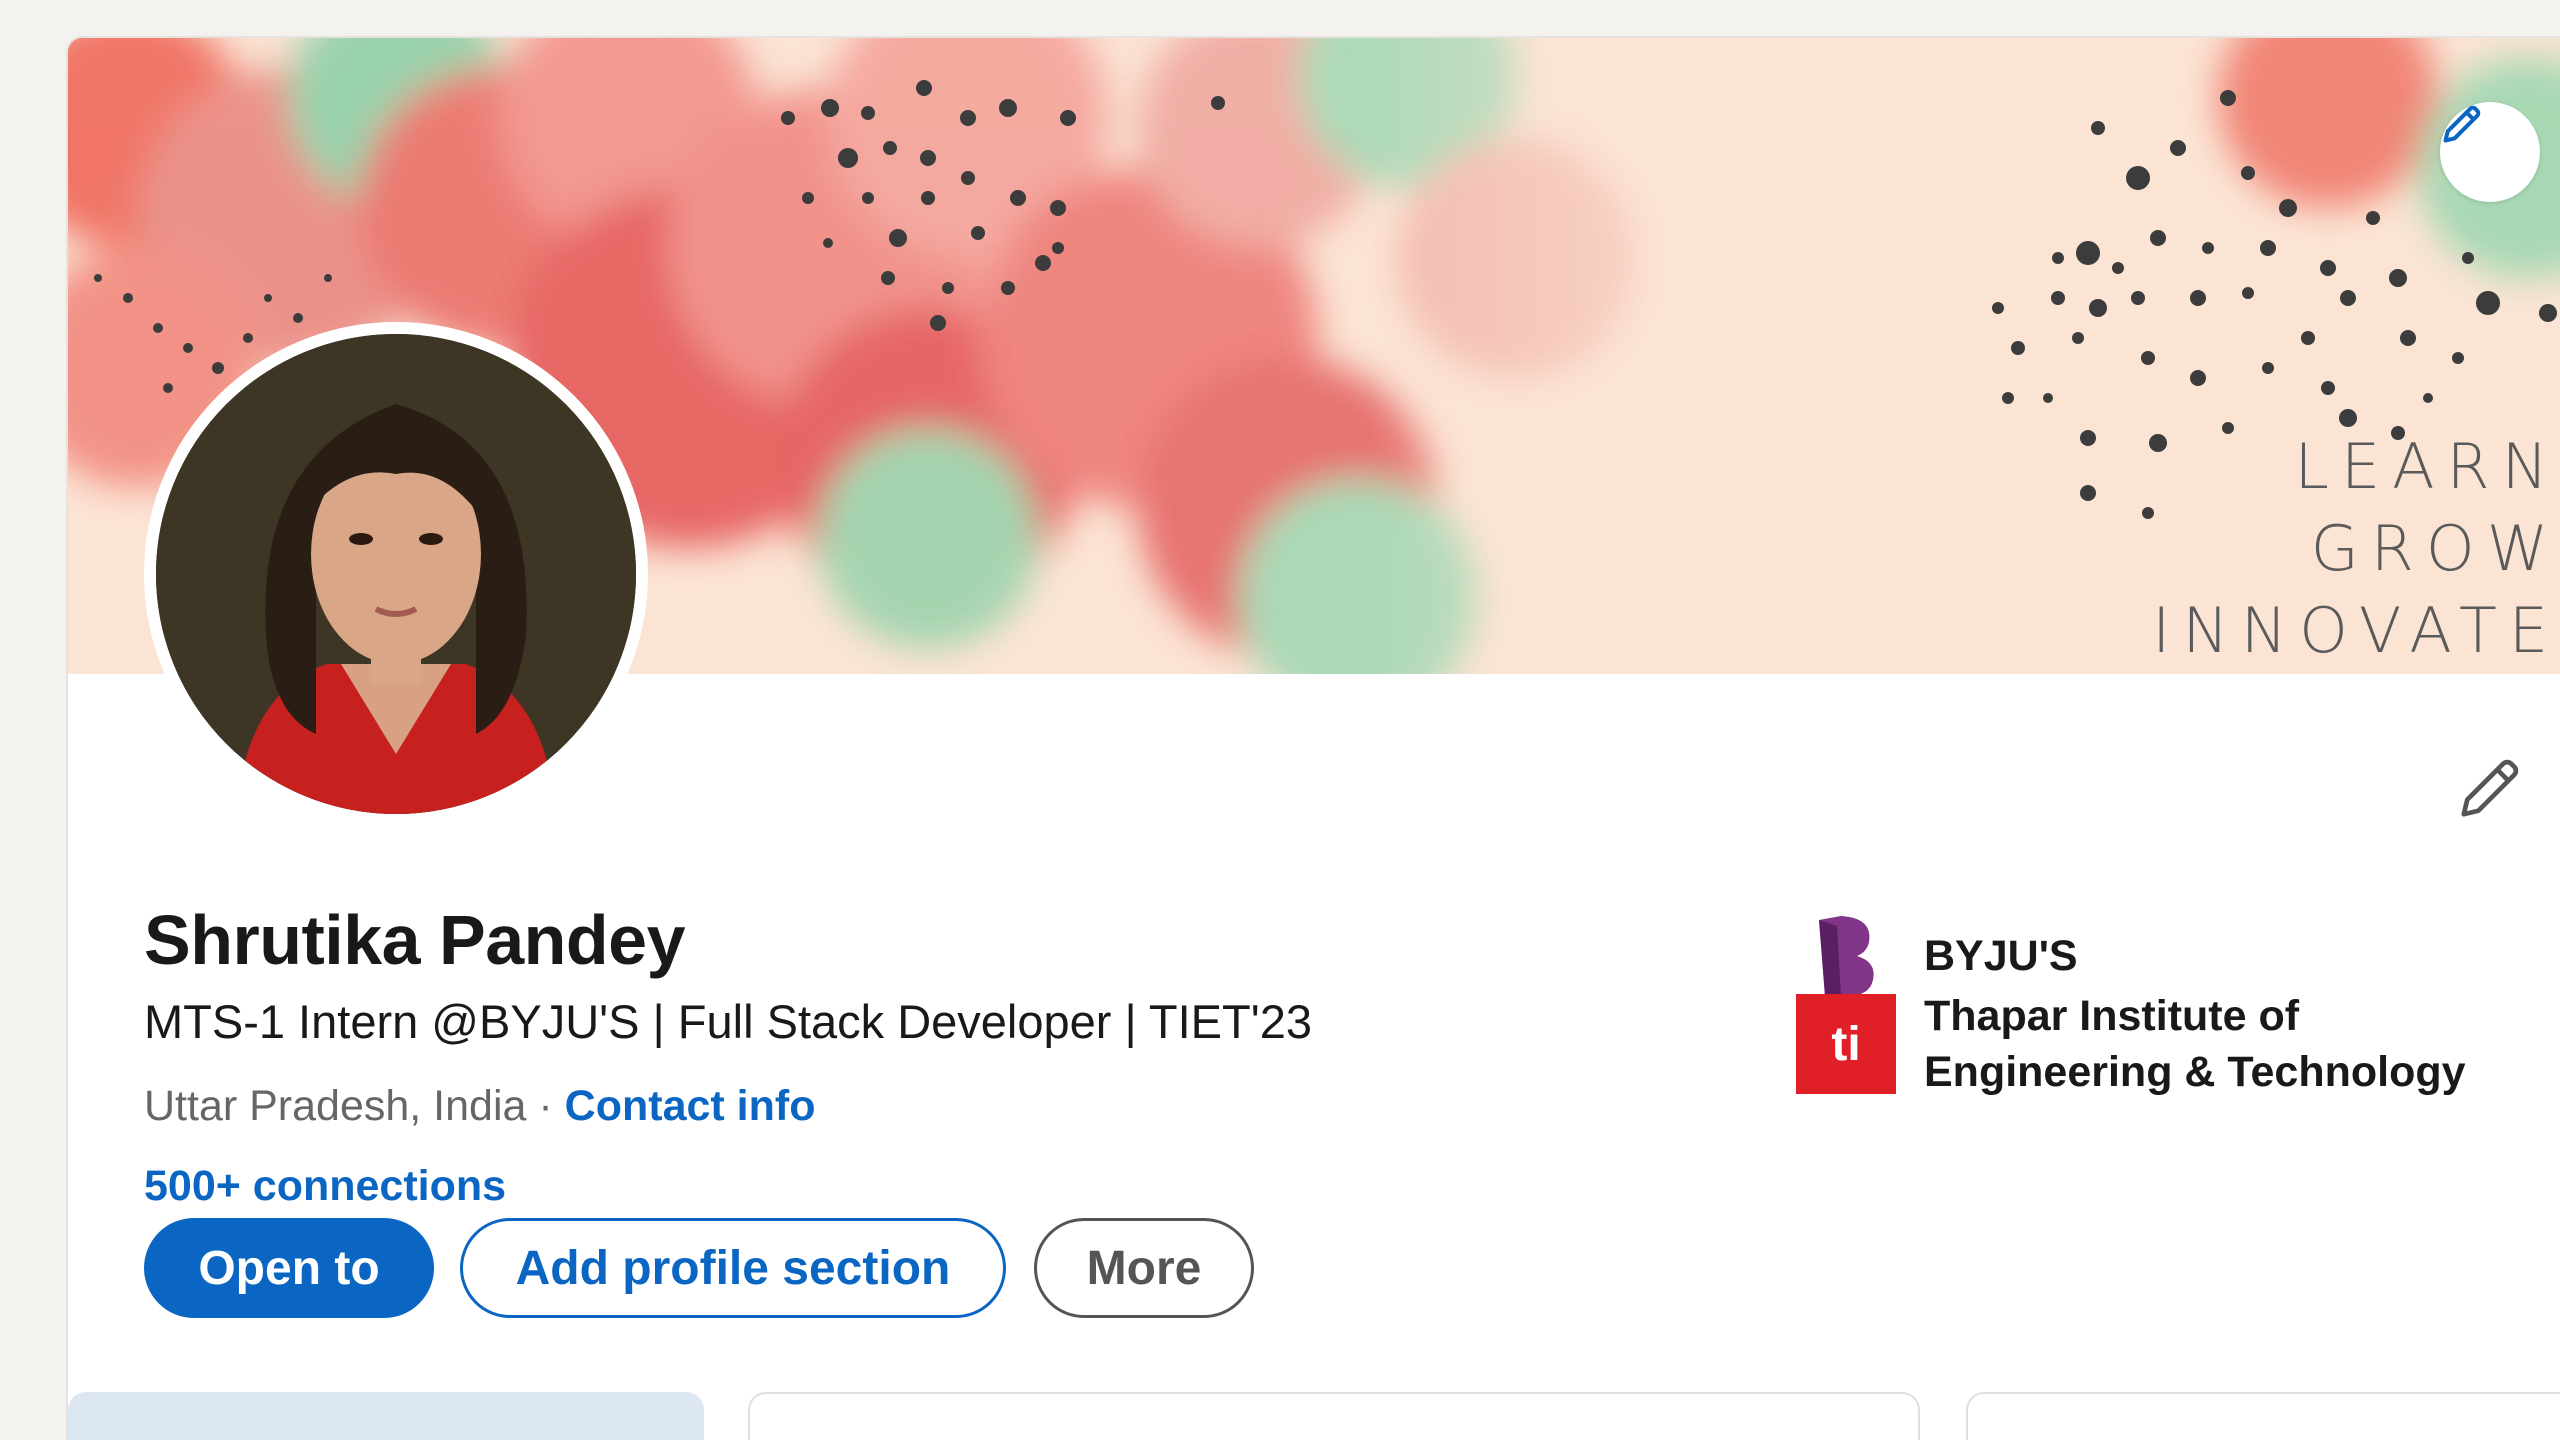 Image resolution: width=2560 pixels, height=1440 pixels. Describe the element at coordinates (733, 1268) in the screenshot. I see `add-profile-section-button: Add profile section` at that location.